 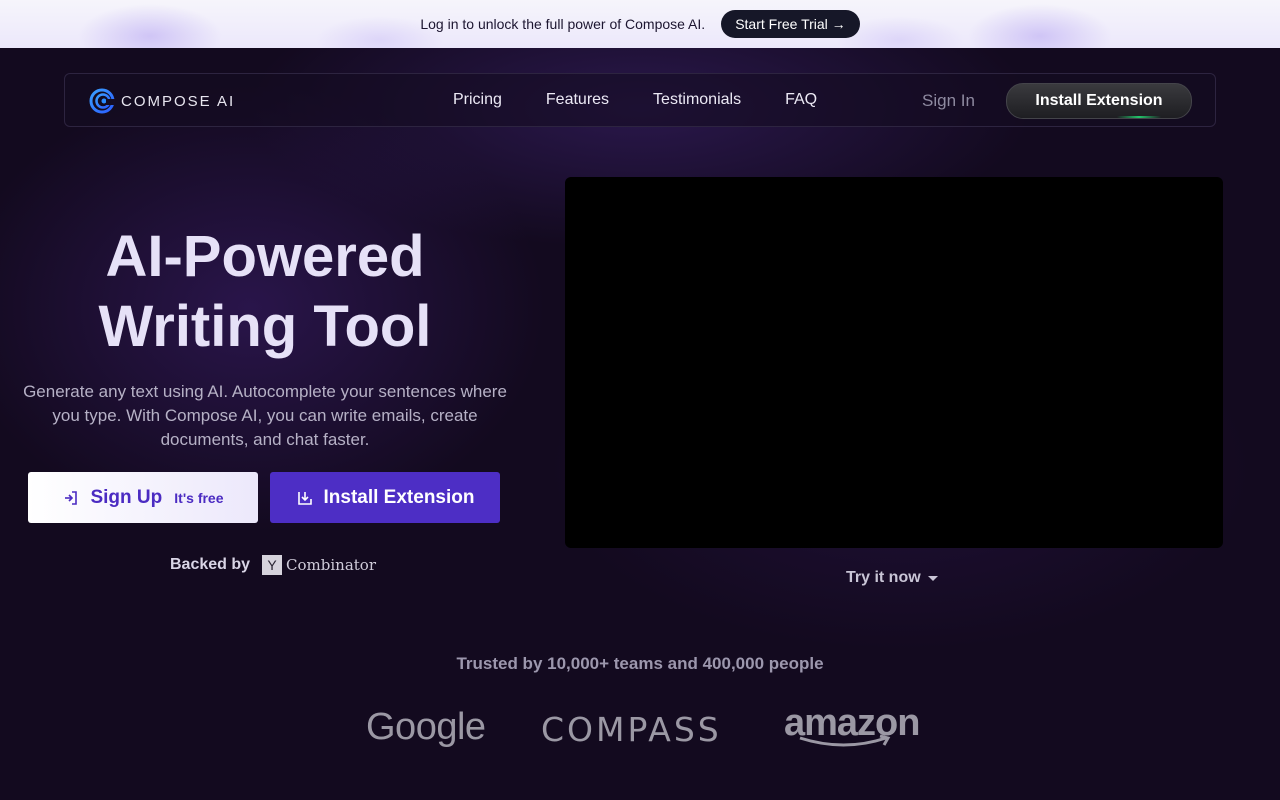 I want to click on google-logo: Google, so click(x=426, y=727).